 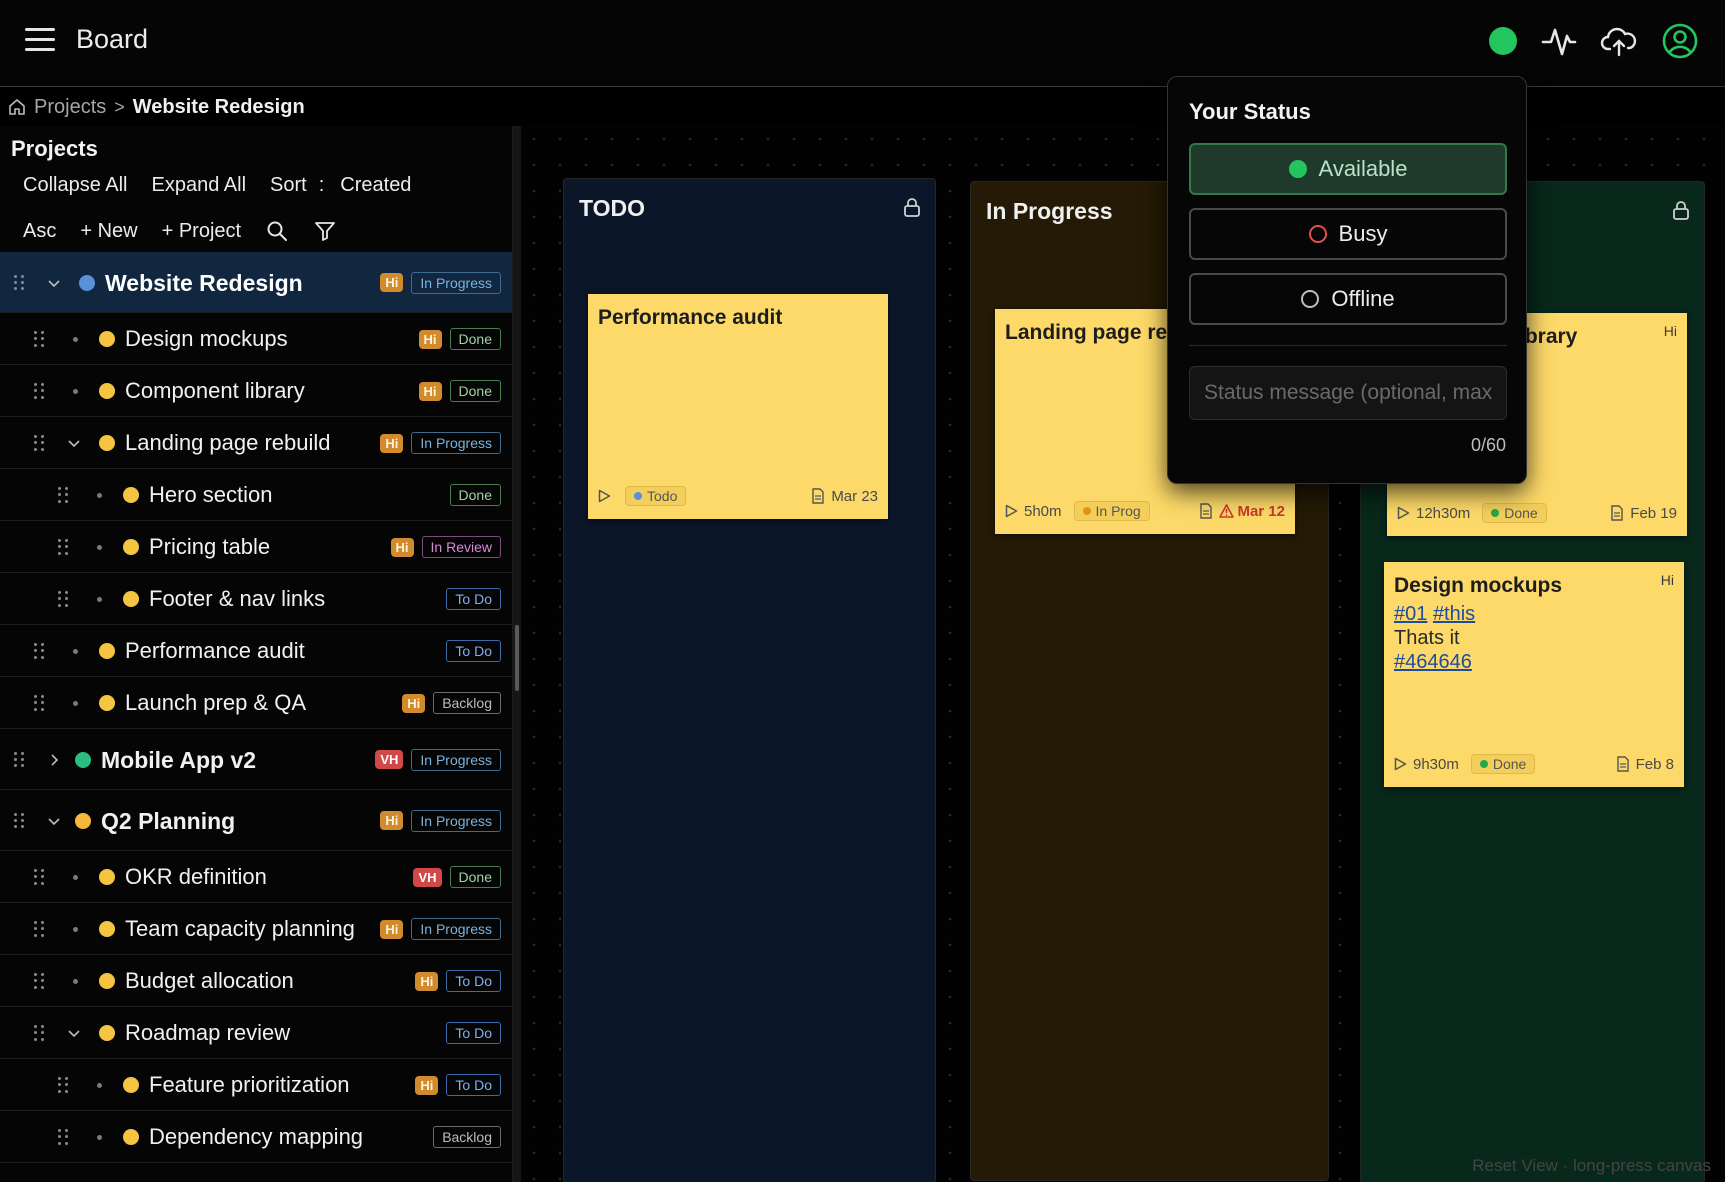 I want to click on expand-all-button: Expand All, so click(x=199, y=185).